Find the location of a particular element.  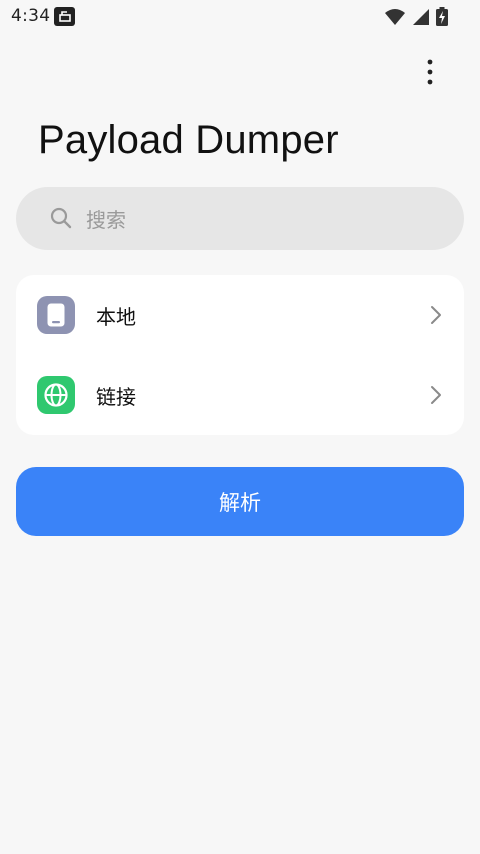

status-time: 4:34 is located at coordinates (31, 16).